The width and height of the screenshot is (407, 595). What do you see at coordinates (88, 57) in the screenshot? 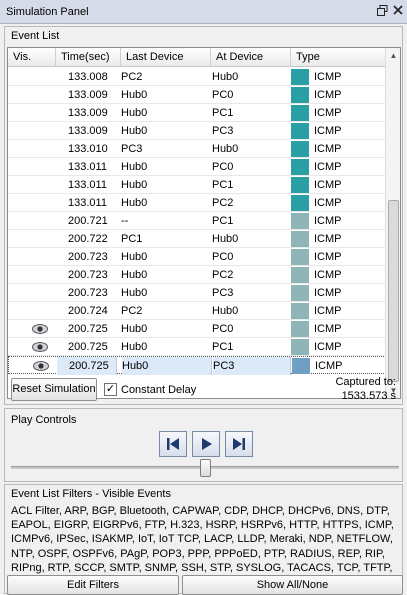
I see `column-header-time: Time(sec)` at bounding box center [88, 57].